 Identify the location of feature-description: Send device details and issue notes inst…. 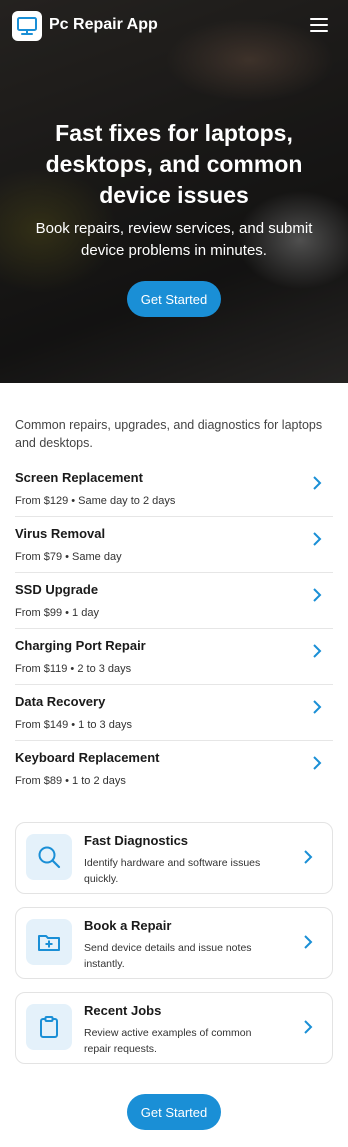
(168, 956).